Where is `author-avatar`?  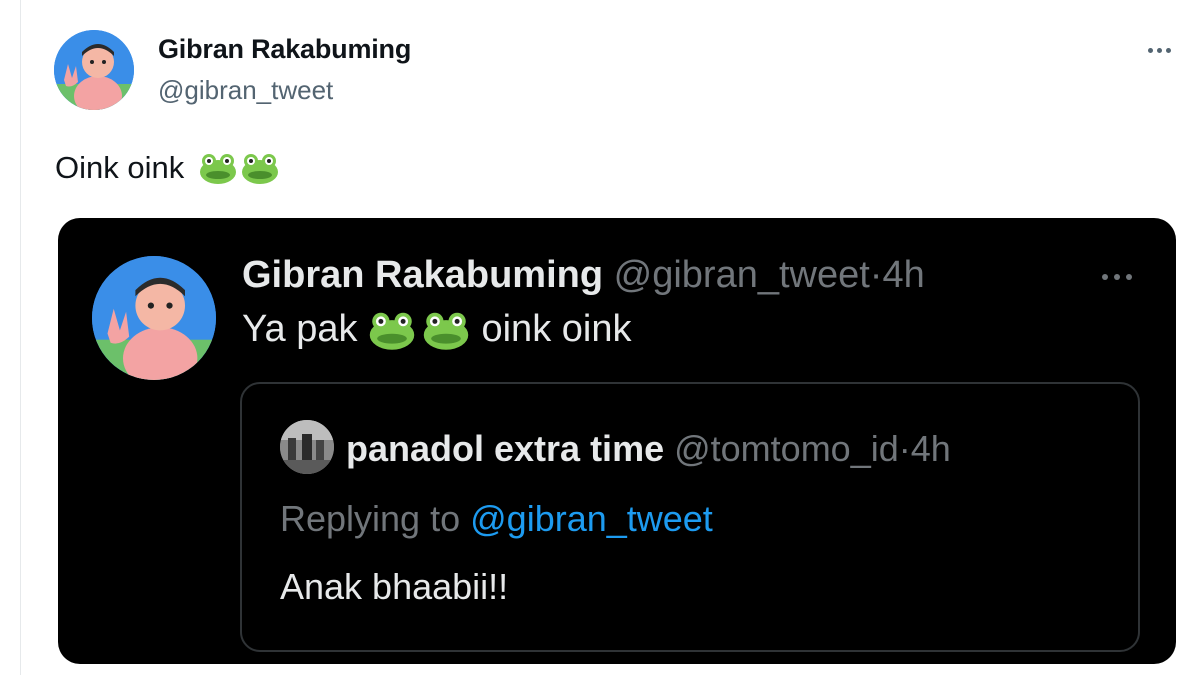
author-avatar is located at coordinates (94, 70).